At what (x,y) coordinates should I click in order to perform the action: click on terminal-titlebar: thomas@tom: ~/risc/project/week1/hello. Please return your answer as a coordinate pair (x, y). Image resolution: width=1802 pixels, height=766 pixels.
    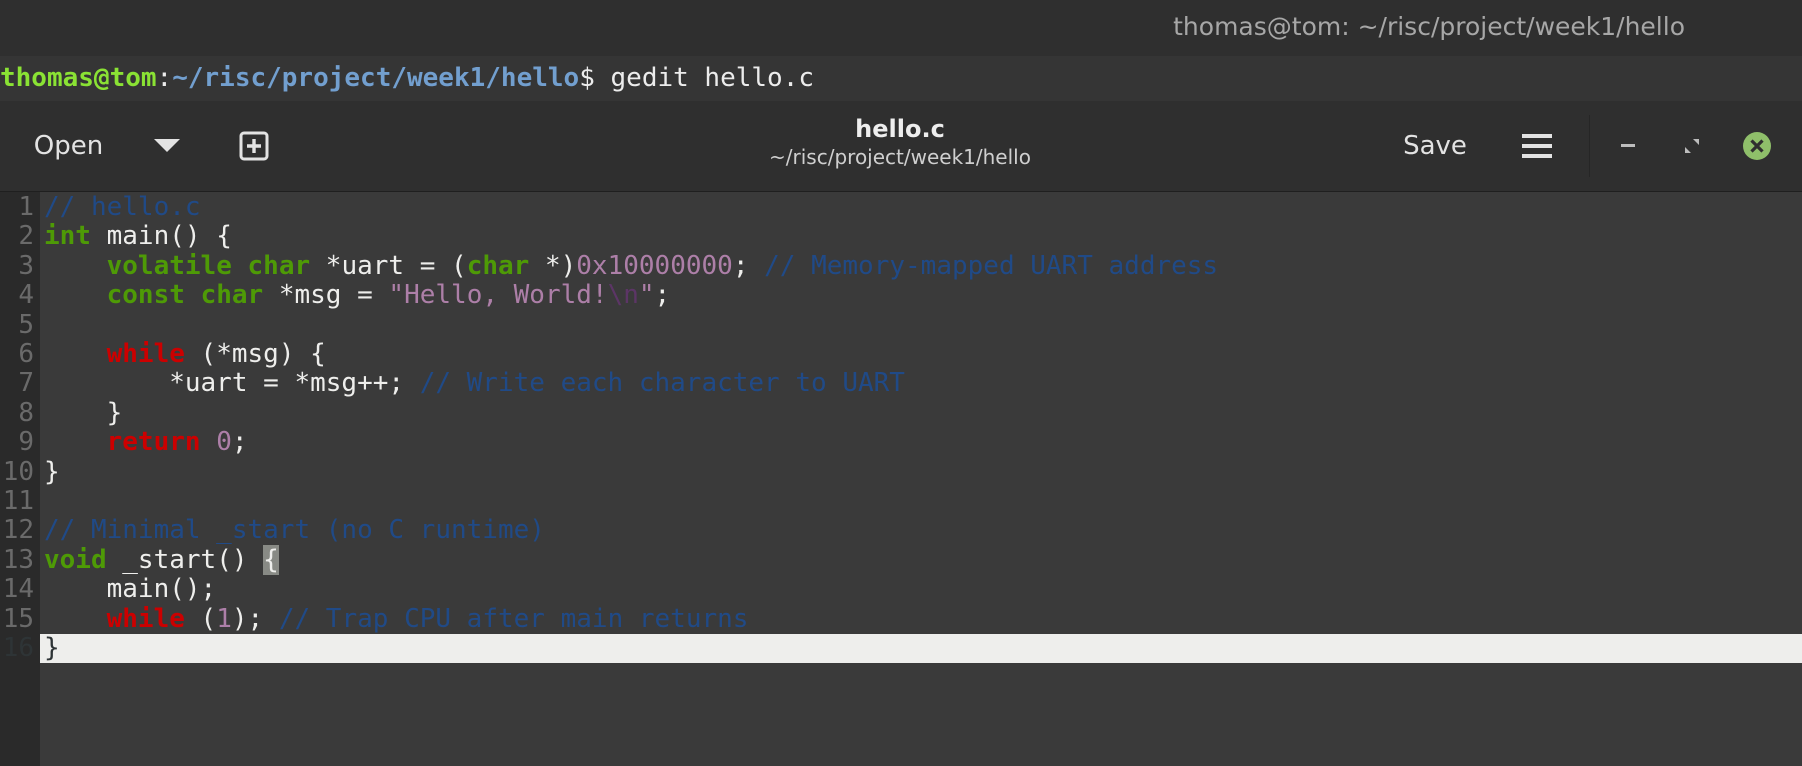
    Looking at the image, I should click on (901, 28).